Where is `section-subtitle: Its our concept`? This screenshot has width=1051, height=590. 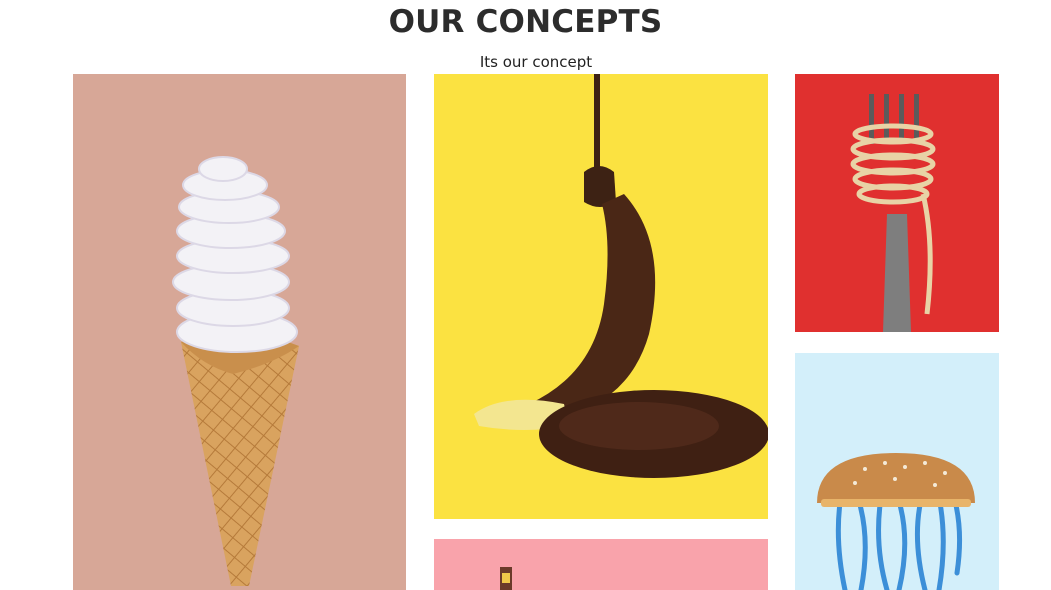
section-subtitle: Its our concept is located at coordinates (536, 62).